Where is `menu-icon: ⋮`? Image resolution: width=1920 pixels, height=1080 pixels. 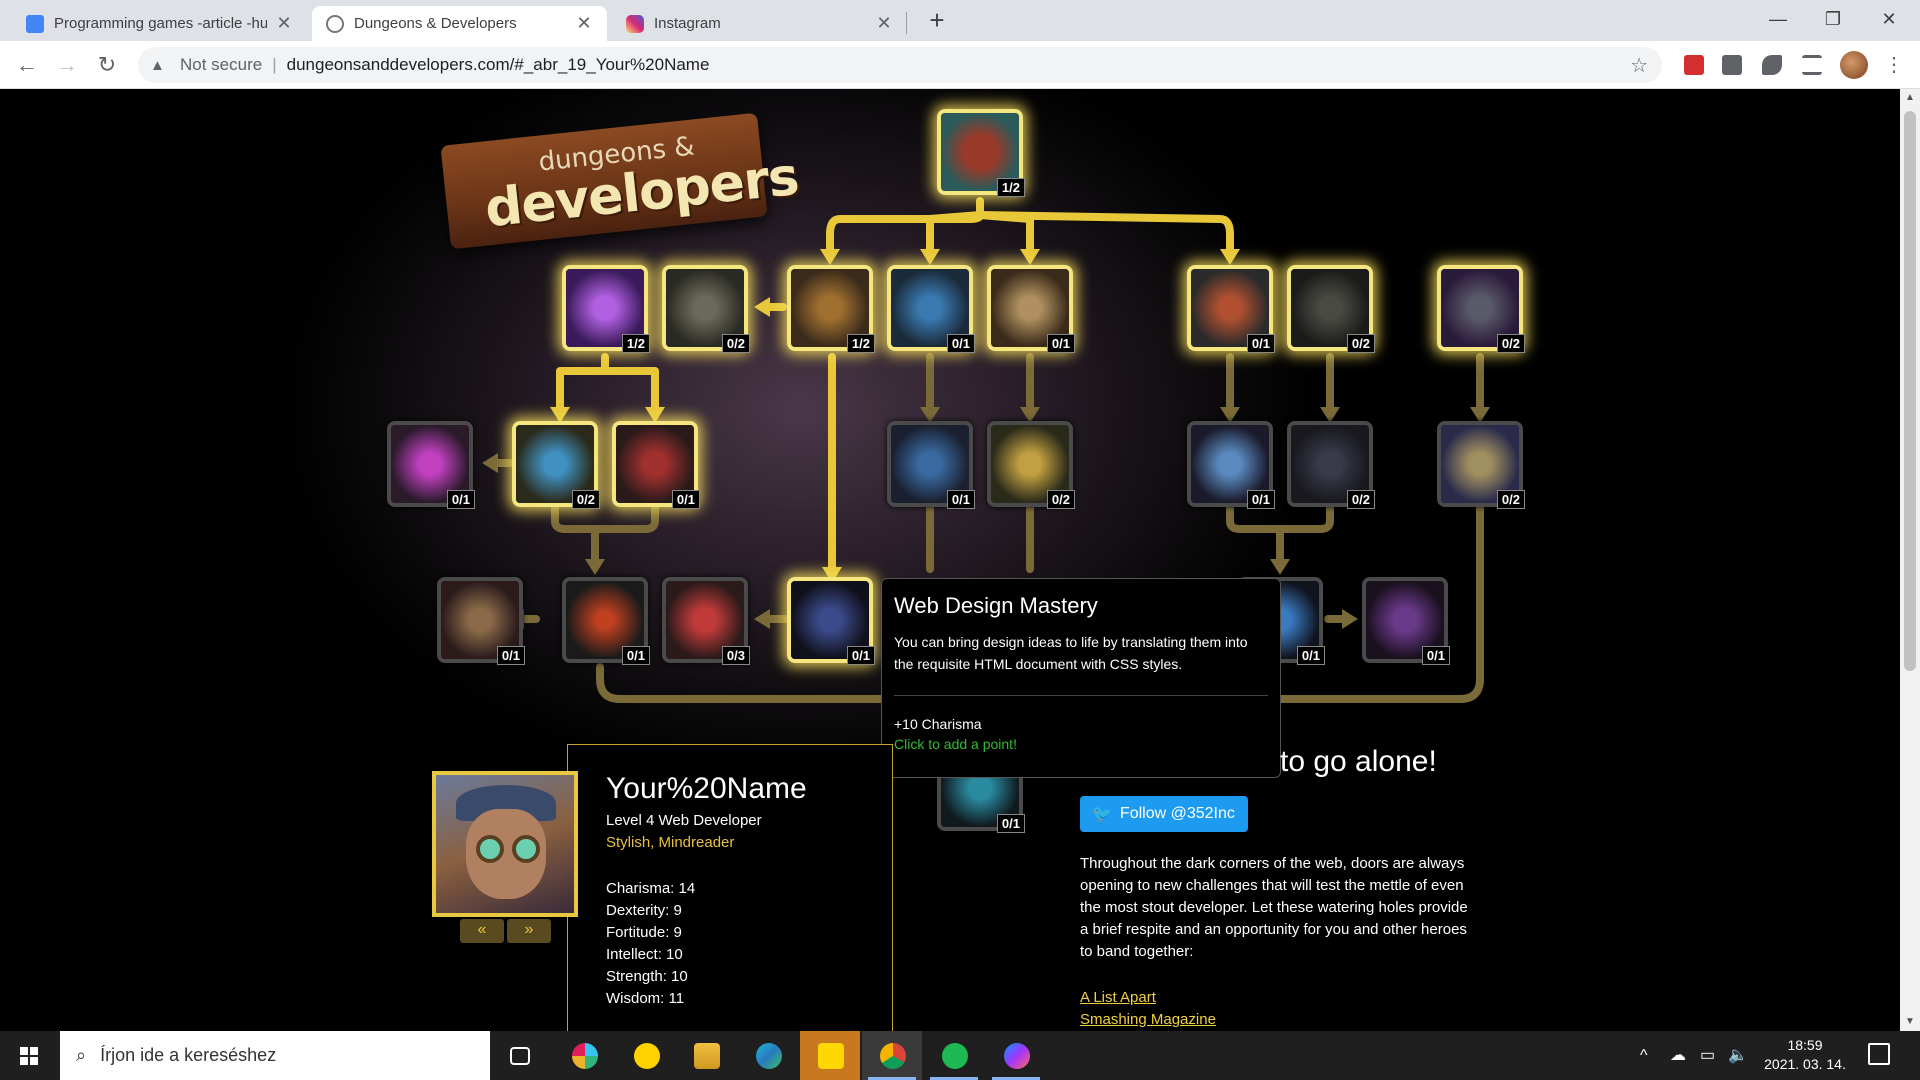
menu-icon: ⋮ is located at coordinates (1894, 65).